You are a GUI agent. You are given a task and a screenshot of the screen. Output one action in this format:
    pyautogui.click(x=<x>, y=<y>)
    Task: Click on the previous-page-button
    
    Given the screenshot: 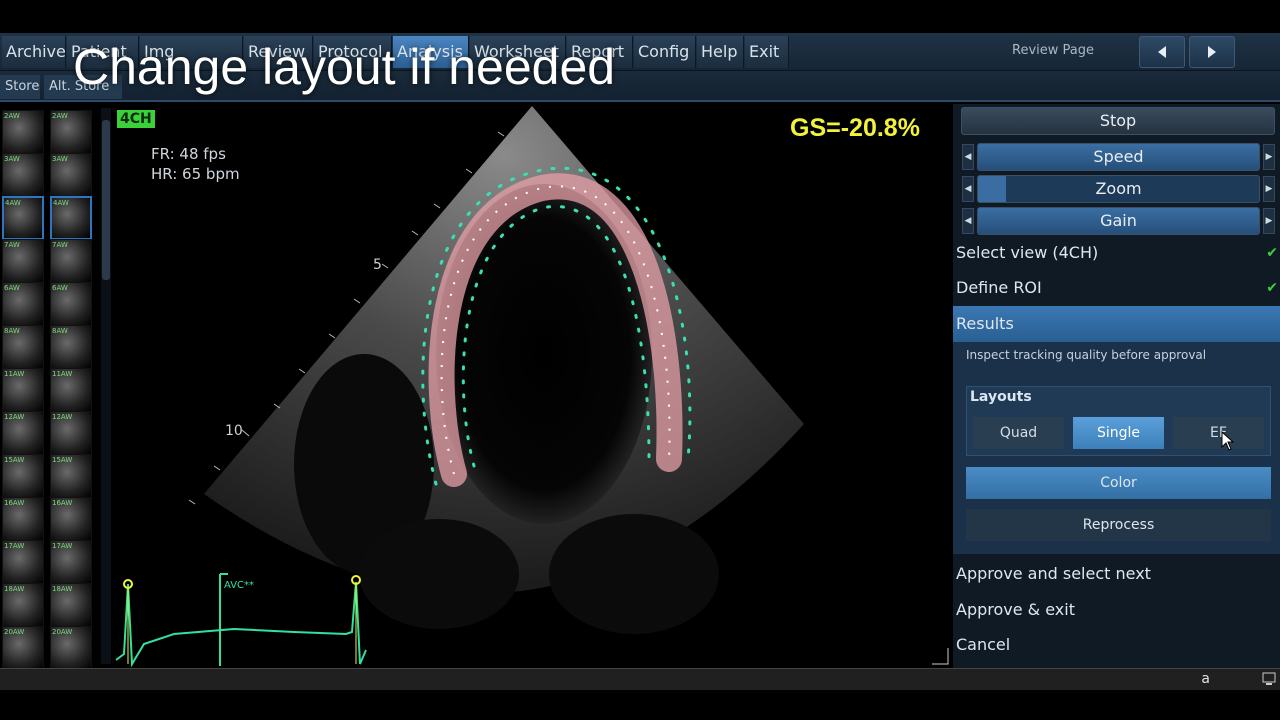 What is the action you would take?
    pyautogui.click(x=1162, y=52)
    